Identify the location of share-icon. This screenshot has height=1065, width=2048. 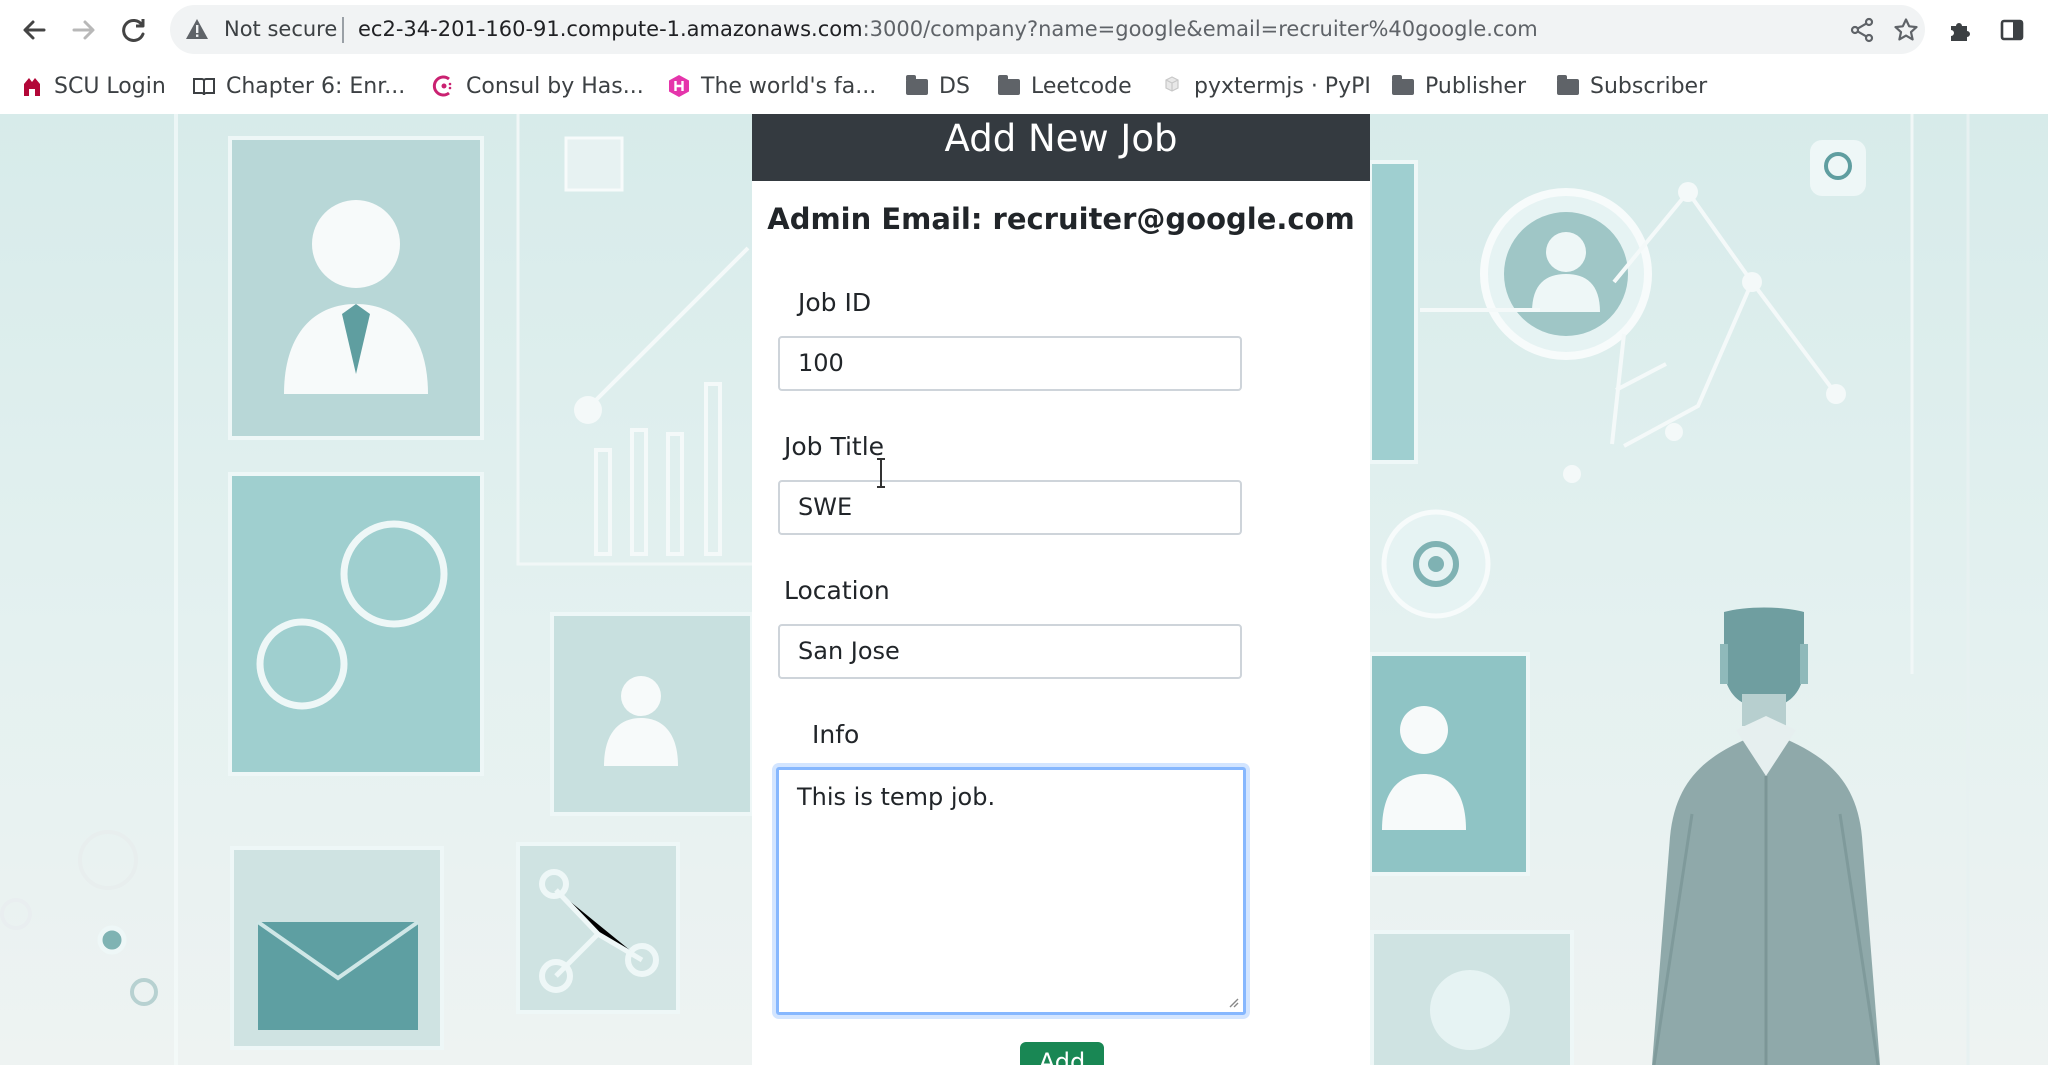
(1862, 30).